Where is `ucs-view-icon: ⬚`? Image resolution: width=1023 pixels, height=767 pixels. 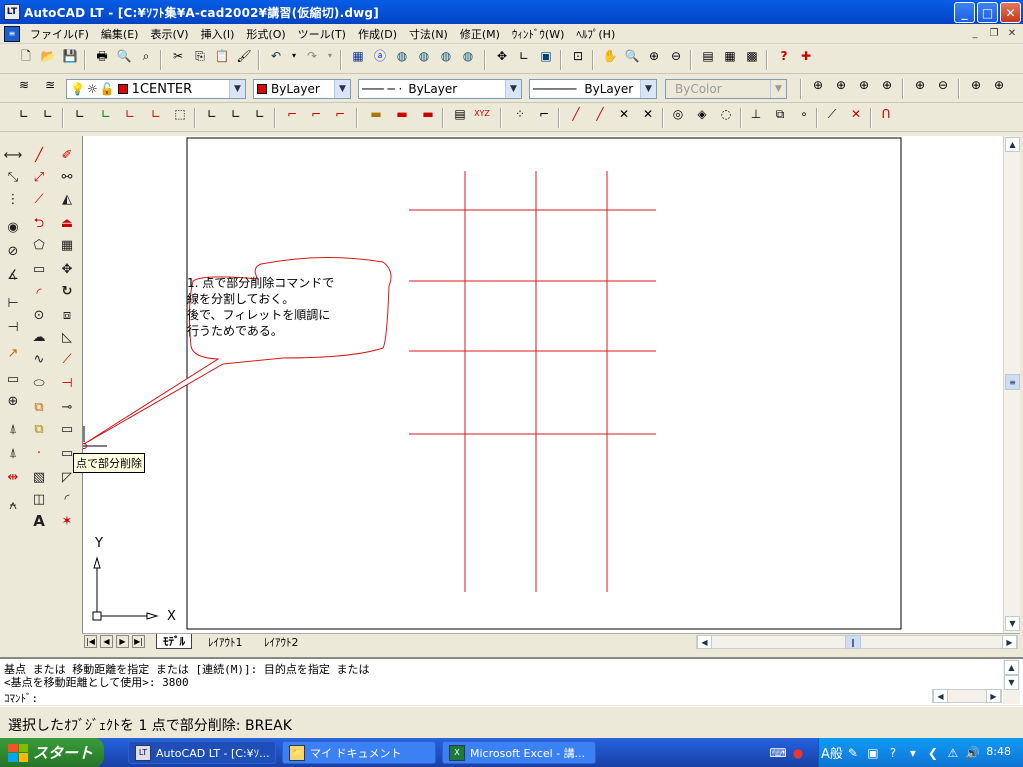
ucs-view-icon: ⬚ is located at coordinates (180, 114).